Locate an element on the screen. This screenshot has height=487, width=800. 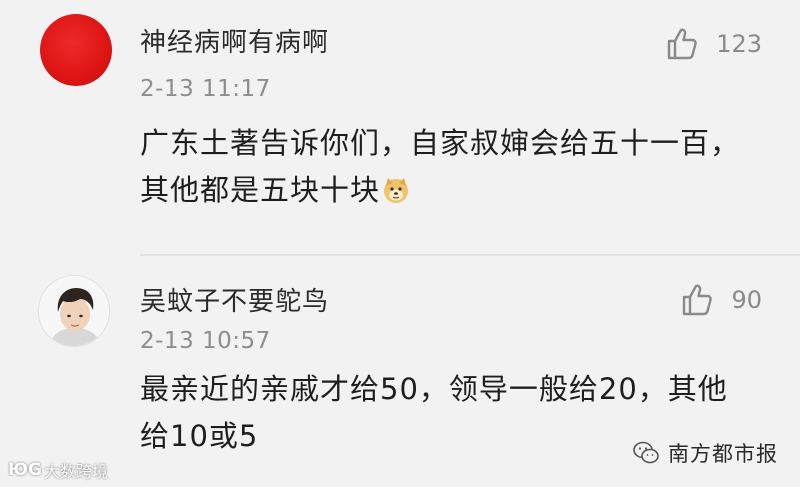
like-count: 123 is located at coordinates (739, 44).